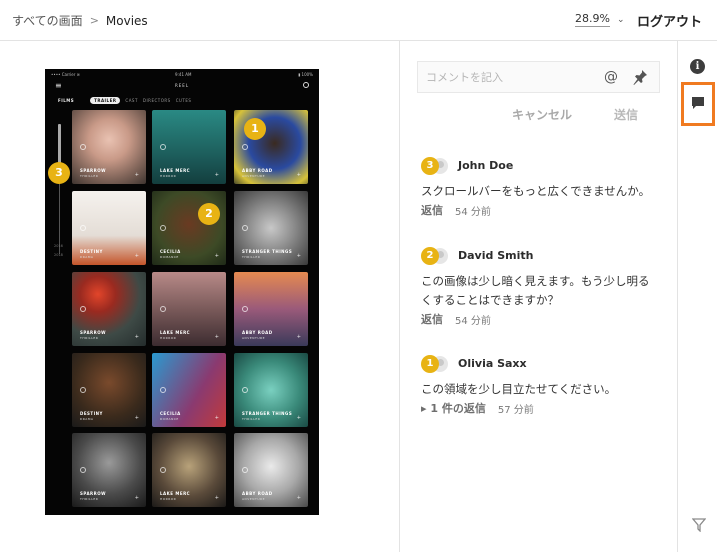  Describe the element at coordinates (697, 66) in the screenshot. I see `info-icon: i` at that location.